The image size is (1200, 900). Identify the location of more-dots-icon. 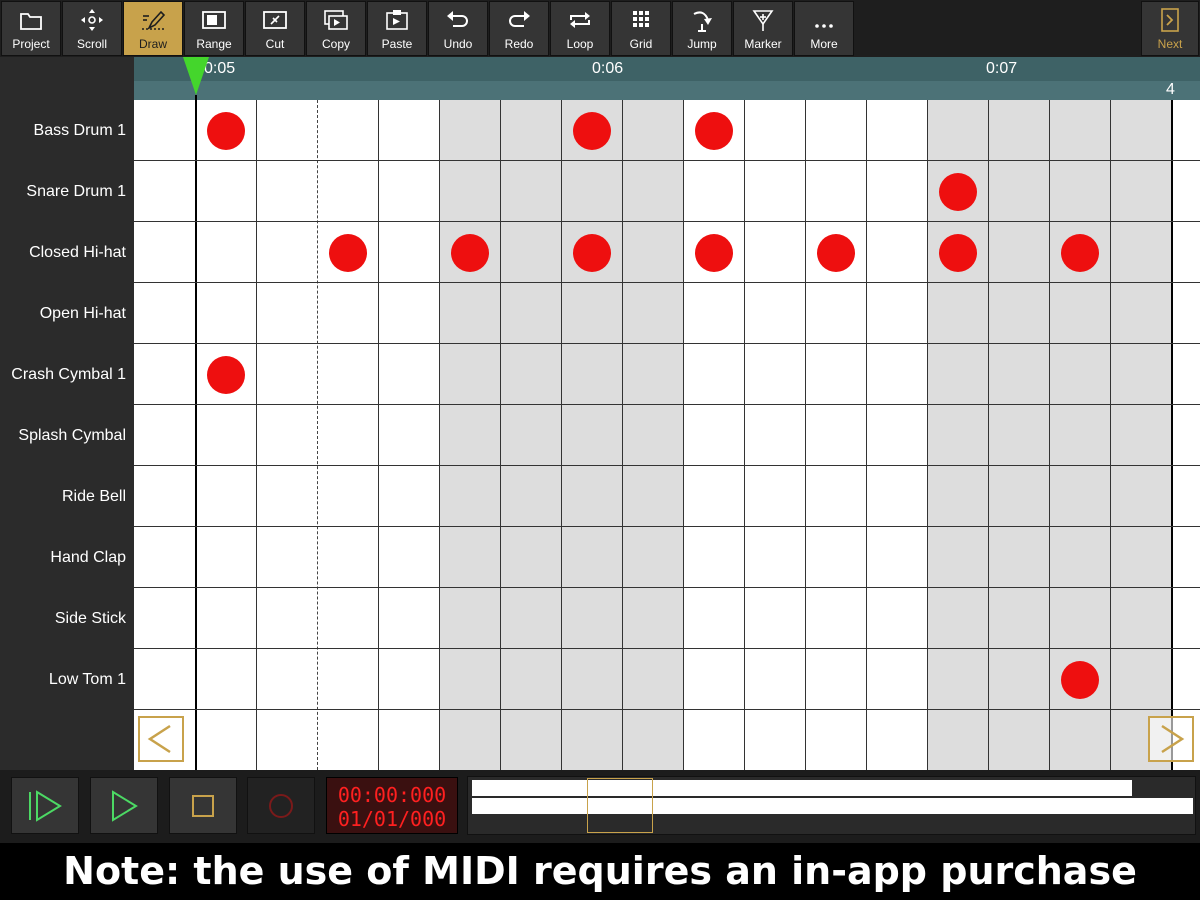
(824, 26).